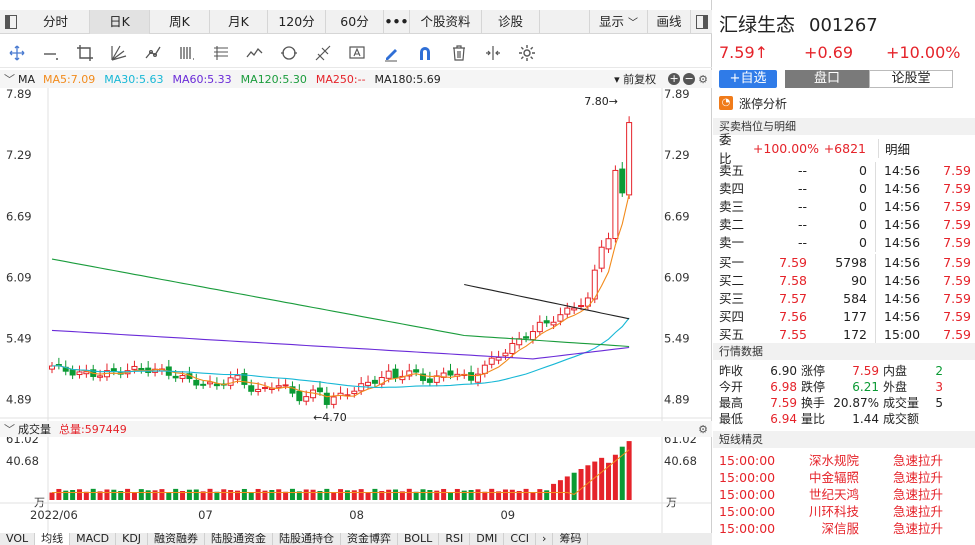  I want to click on signal-row: 15:00:00 深信服 急速拉升, so click(844, 528).